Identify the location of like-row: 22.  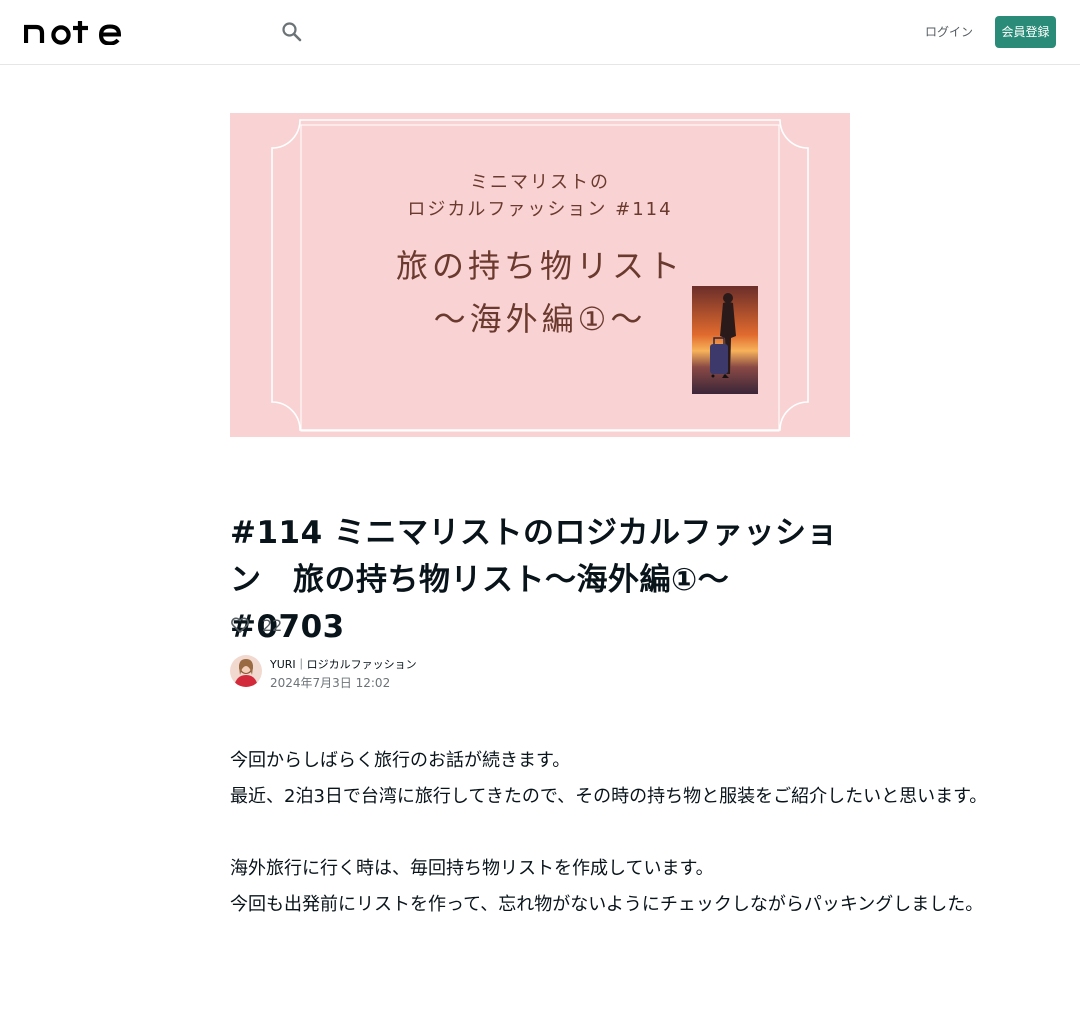
(256, 625).